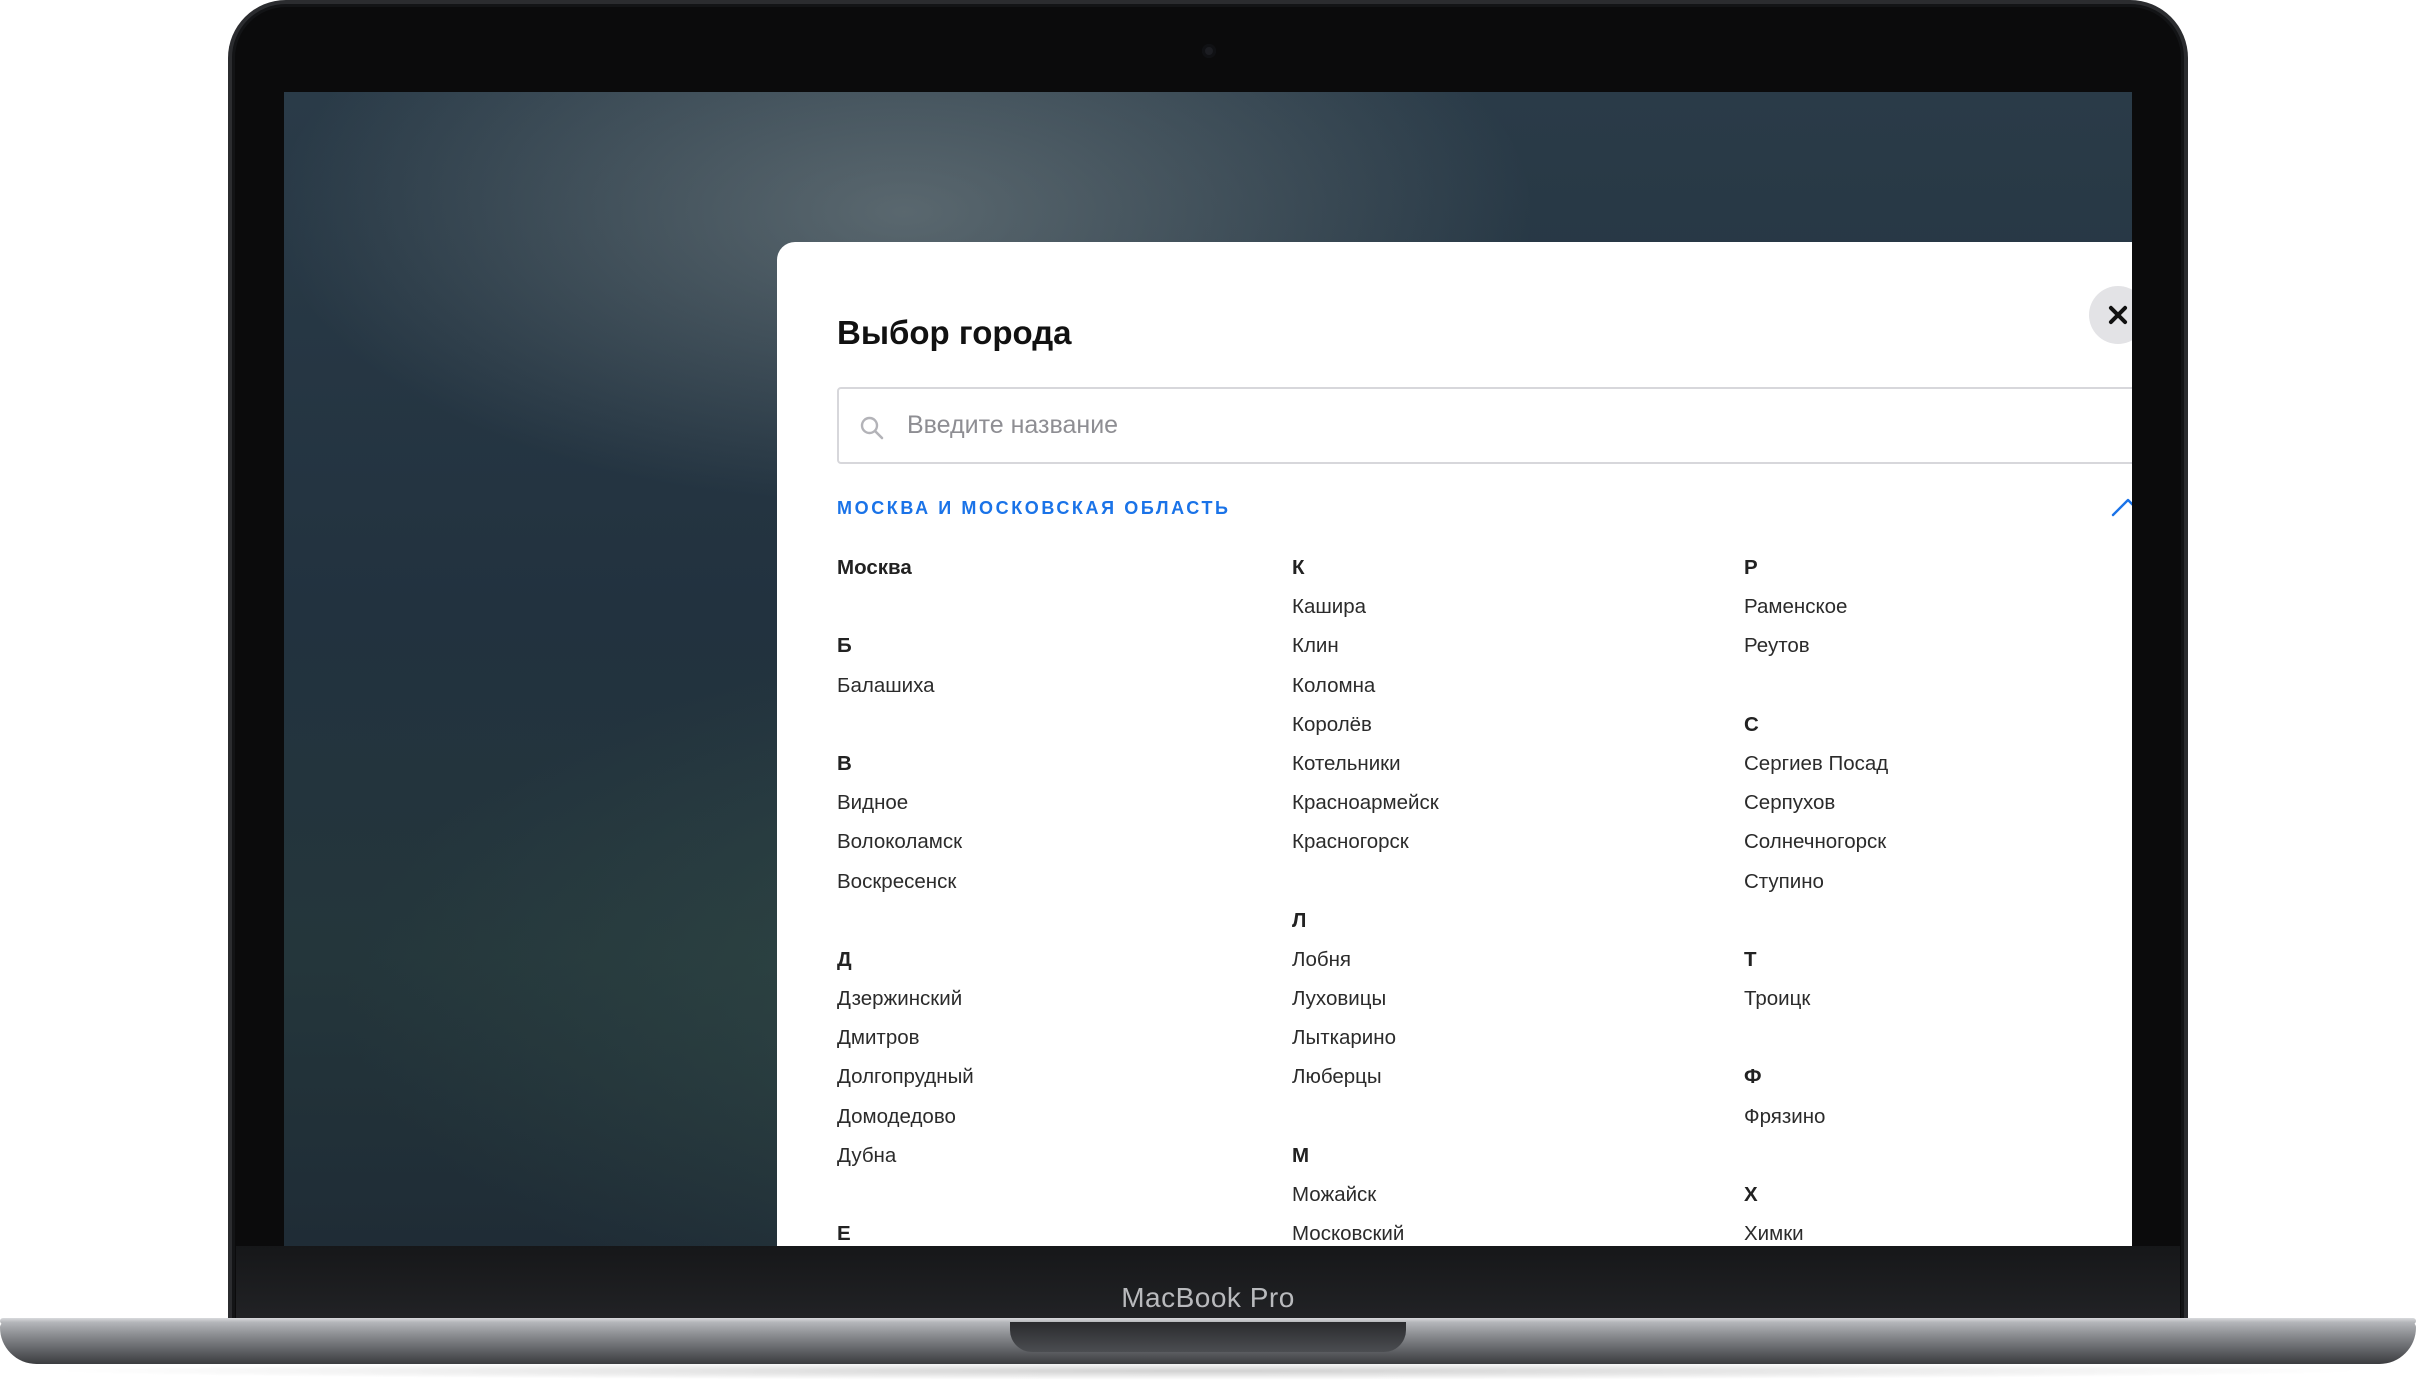 The image size is (2416, 1394). I want to click on laptop-shadow, so click(1208, 1371).